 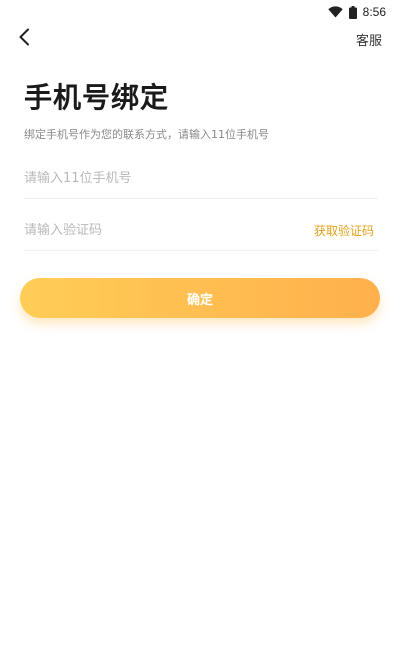 I want to click on customer-service-link: 客服, so click(x=369, y=39).